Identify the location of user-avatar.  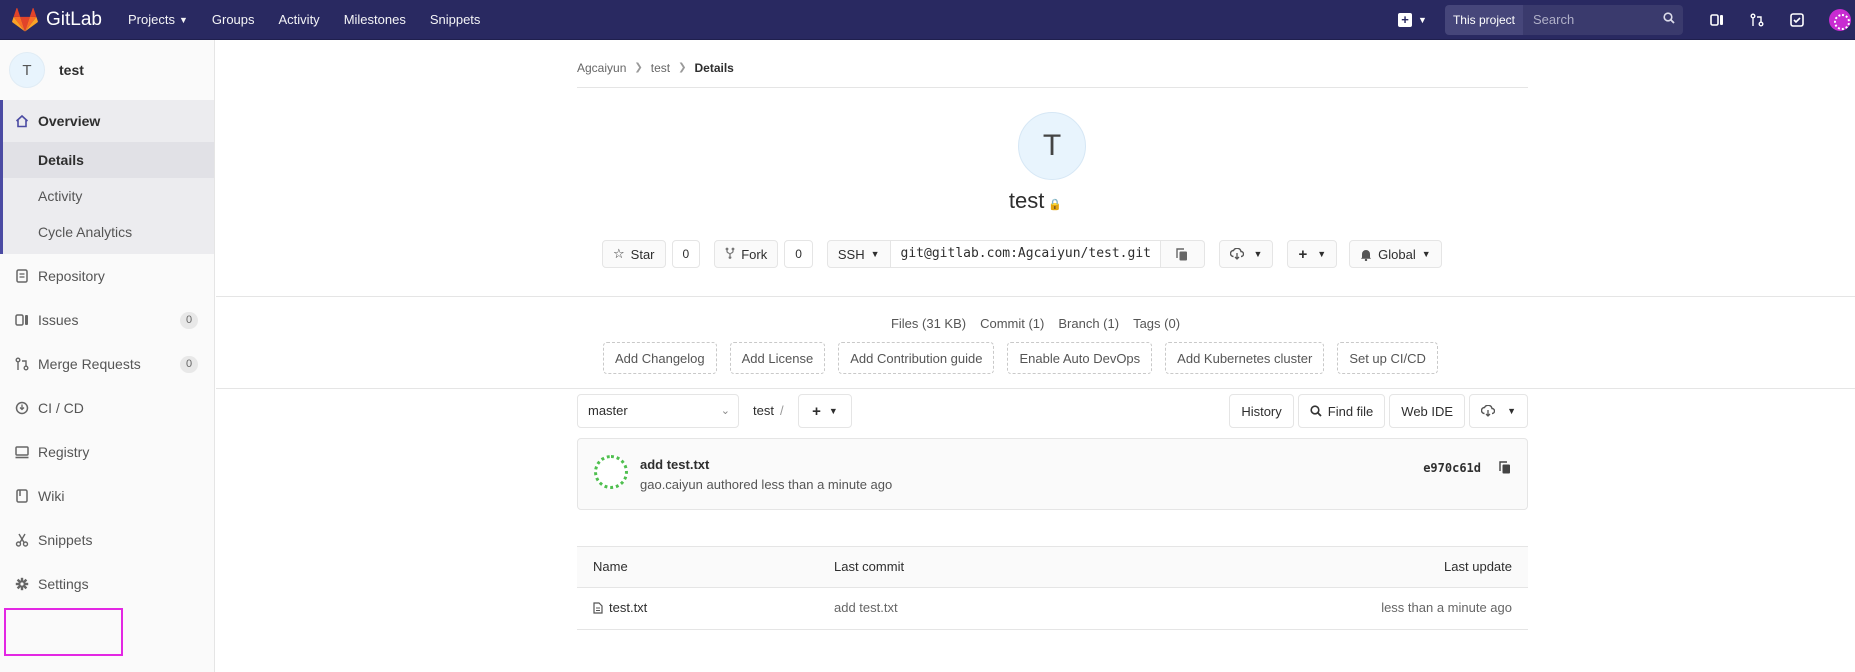
(1840, 20).